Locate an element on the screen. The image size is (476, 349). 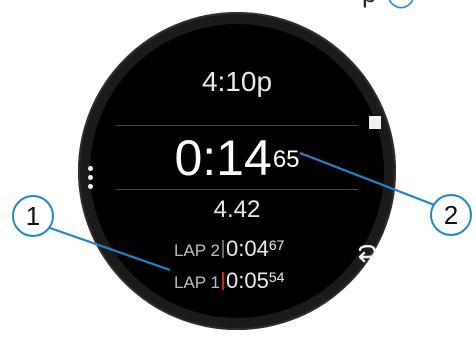
callout-1-marker: 1 is located at coordinates (33, 216).